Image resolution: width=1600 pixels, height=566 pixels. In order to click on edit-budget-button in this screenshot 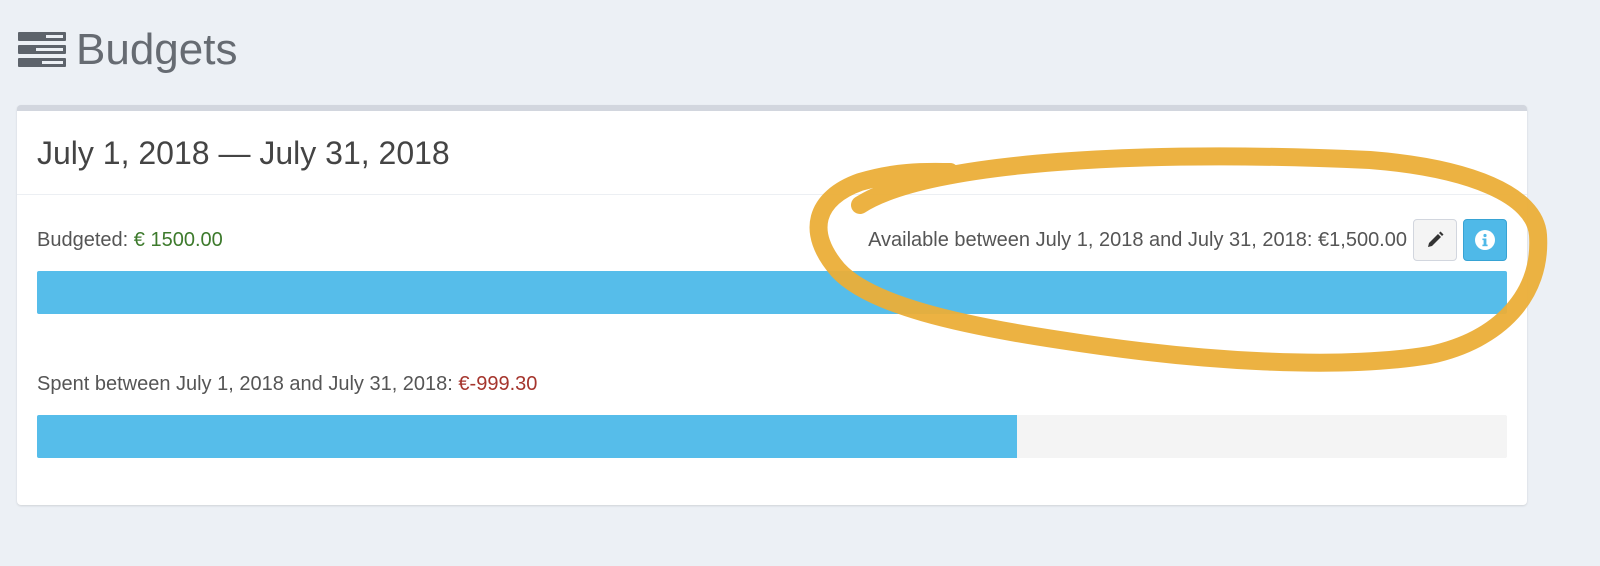, I will do `click(1435, 240)`.